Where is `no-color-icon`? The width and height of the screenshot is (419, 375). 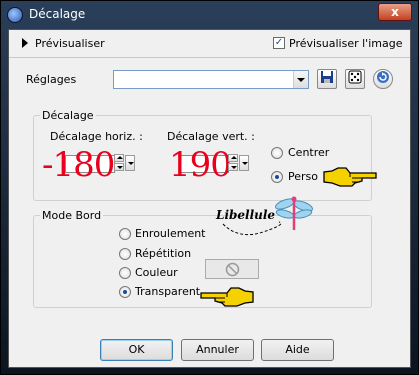
no-color-icon is located at coordinates (232, 269).